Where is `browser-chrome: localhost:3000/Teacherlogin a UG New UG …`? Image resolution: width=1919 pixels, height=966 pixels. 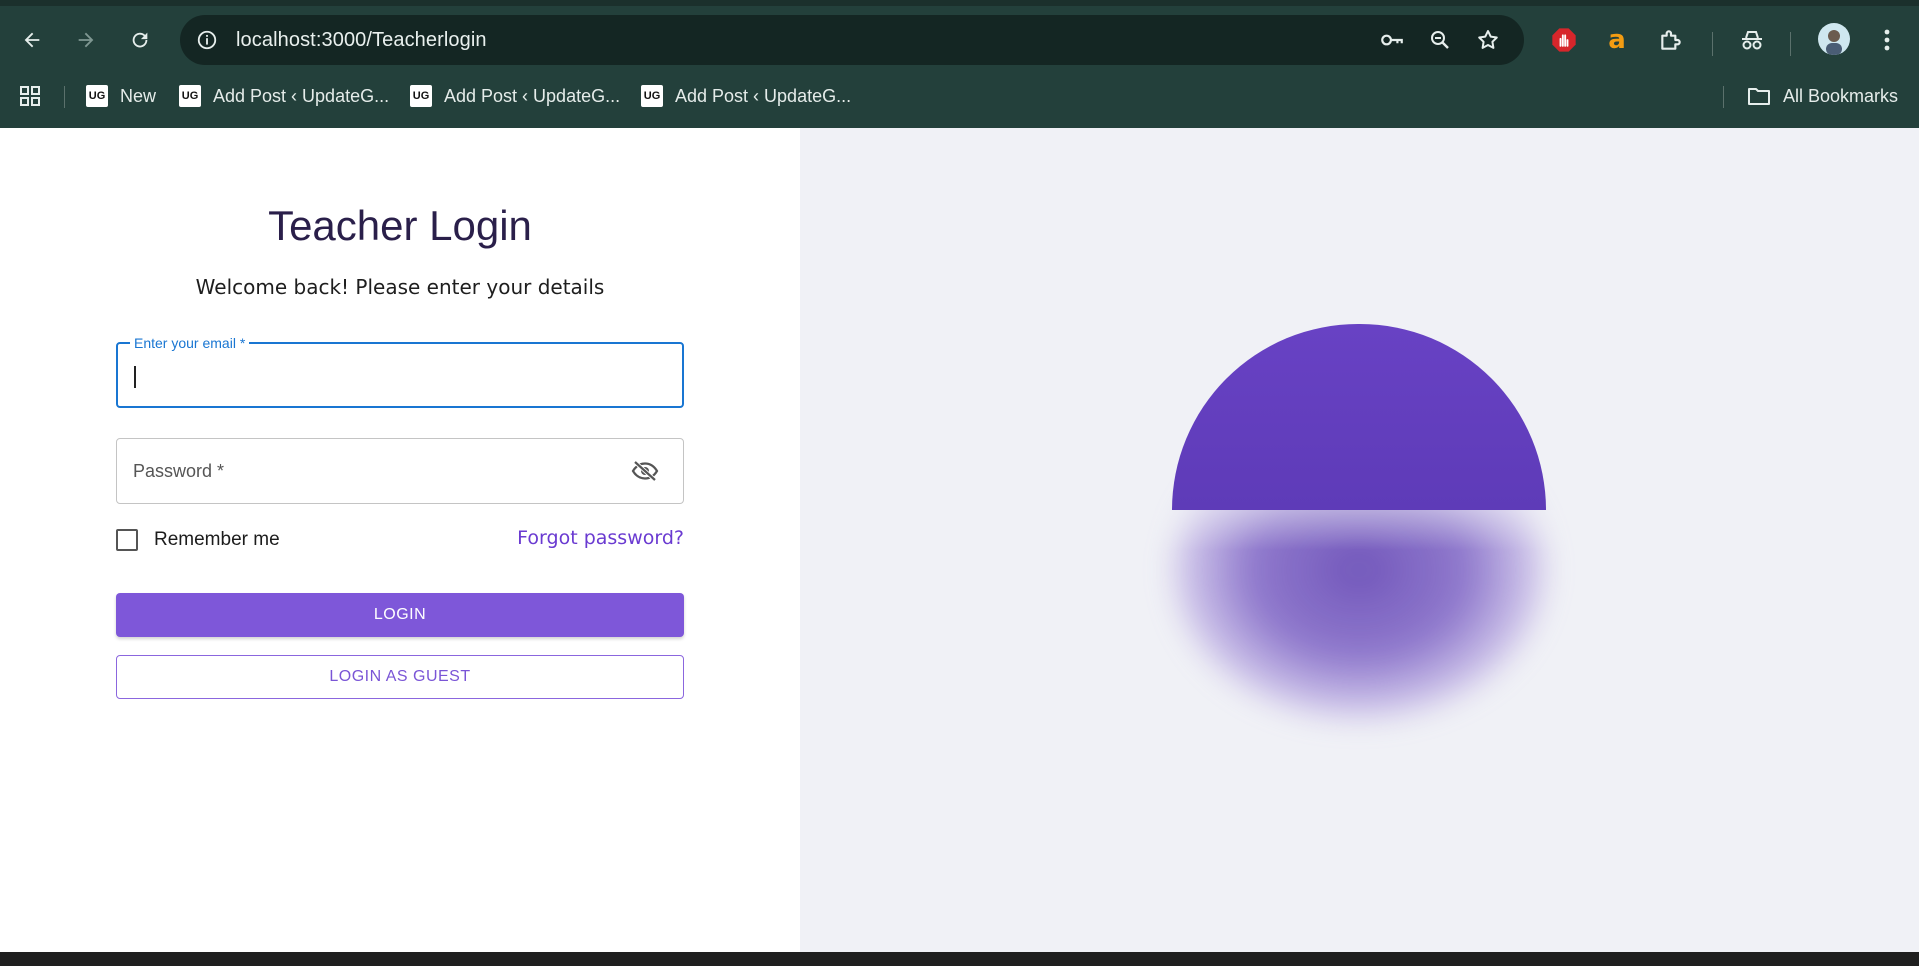 browser-chrome: localhost:3000/Teacherlogin a UG New UG … is located at coordinates (959, 64).